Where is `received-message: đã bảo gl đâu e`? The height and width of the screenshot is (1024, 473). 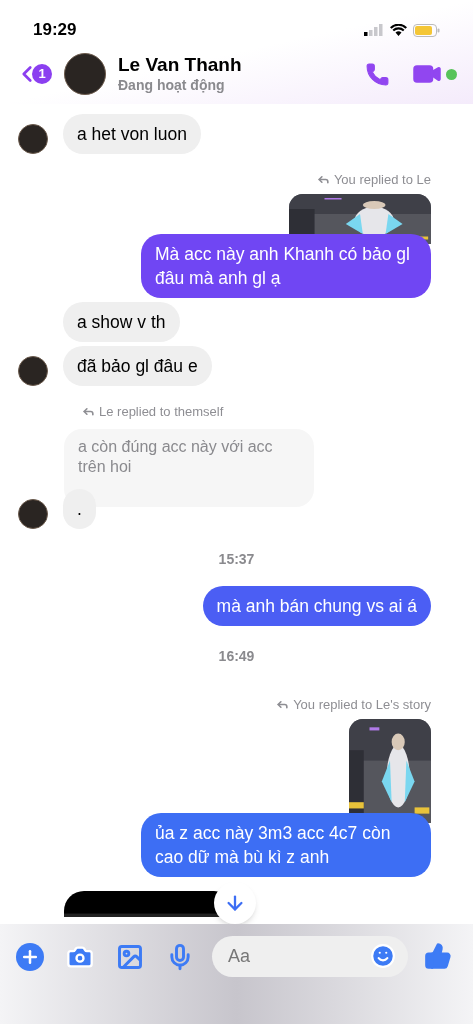 received-message: đã bảo gl đâu e is located at coordinates (137, 365).